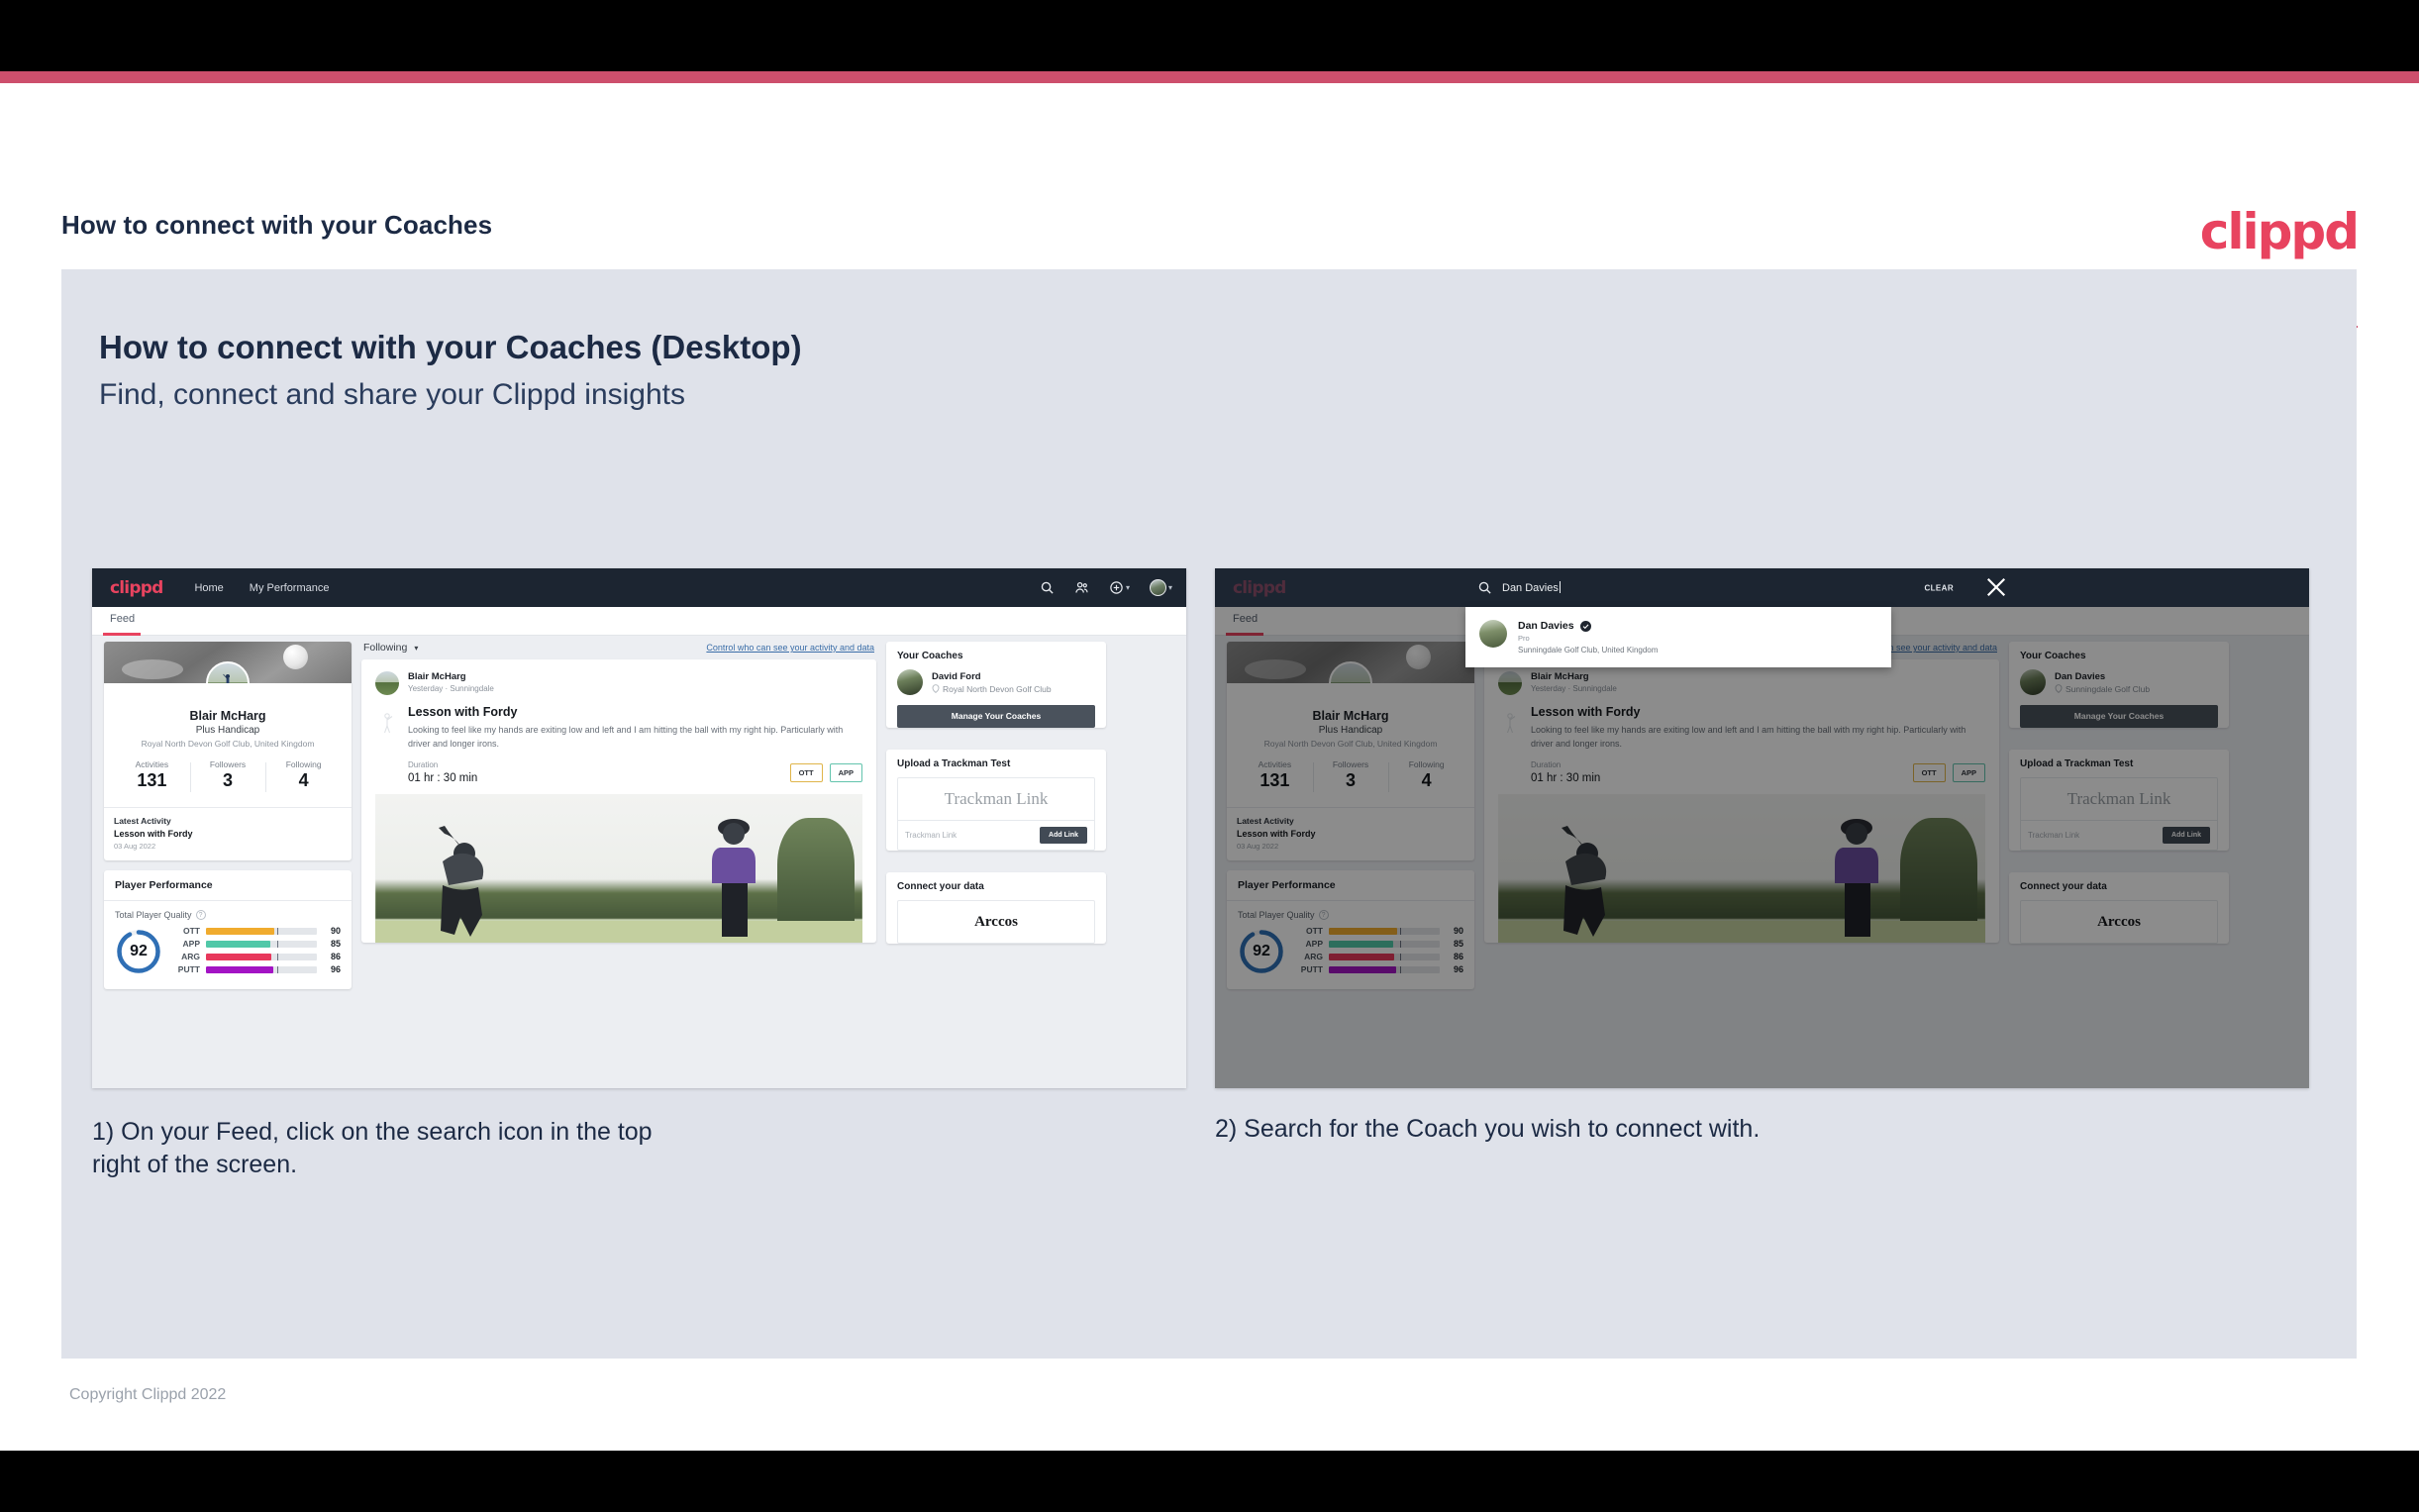 The height and width of the screenshot is (1512, 2419). Describe the element at coordinates (290, 588) in the screenshot. I see `nav-item-my-performance: My Performance` at that location.